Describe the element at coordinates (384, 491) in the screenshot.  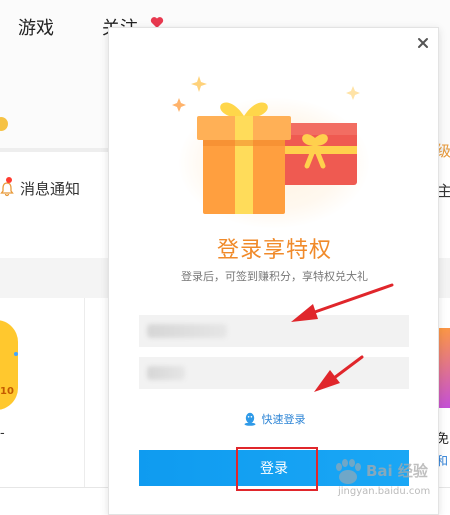
I see `watermark-url: jingyan.baidu.com` at that location.